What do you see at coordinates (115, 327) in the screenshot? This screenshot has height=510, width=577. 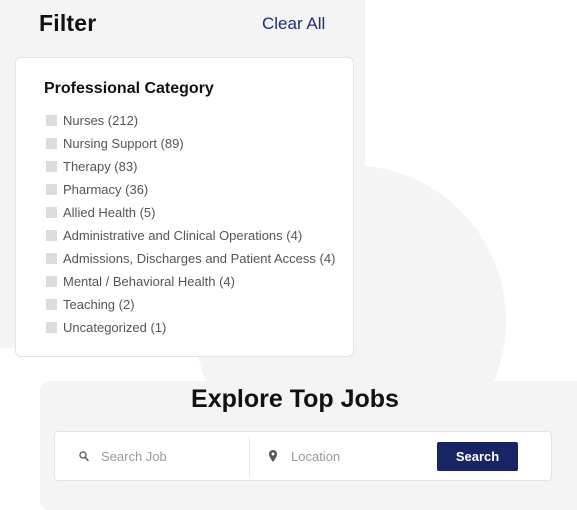 I see `category-label: Uncategorized (1)` at bounding box center [115, 327].